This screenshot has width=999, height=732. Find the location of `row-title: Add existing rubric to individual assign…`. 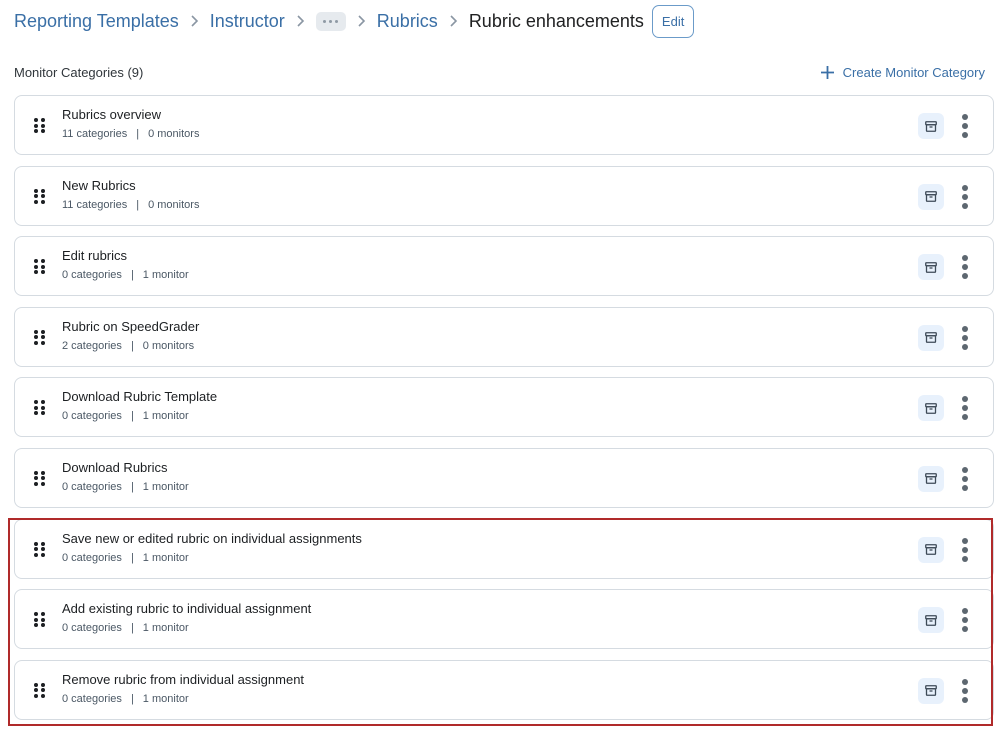

row-title: Add existing rubric to individual assign… is located at coordinates (186, 608).